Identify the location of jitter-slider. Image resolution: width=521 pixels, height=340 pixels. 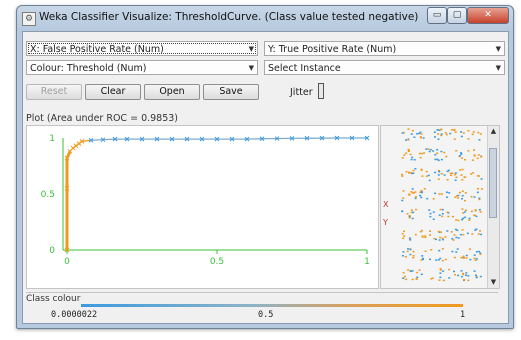
(321, 91).